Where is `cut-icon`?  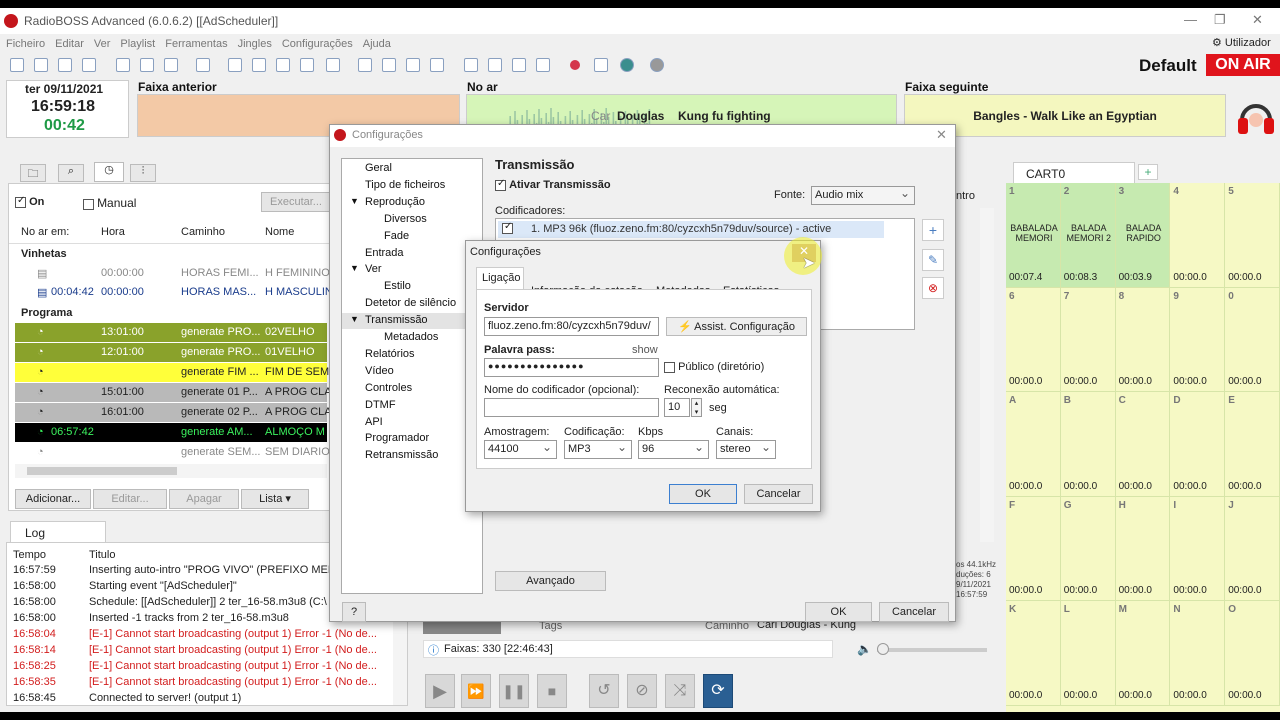
cut-icon is located at coordinates (123, 65).